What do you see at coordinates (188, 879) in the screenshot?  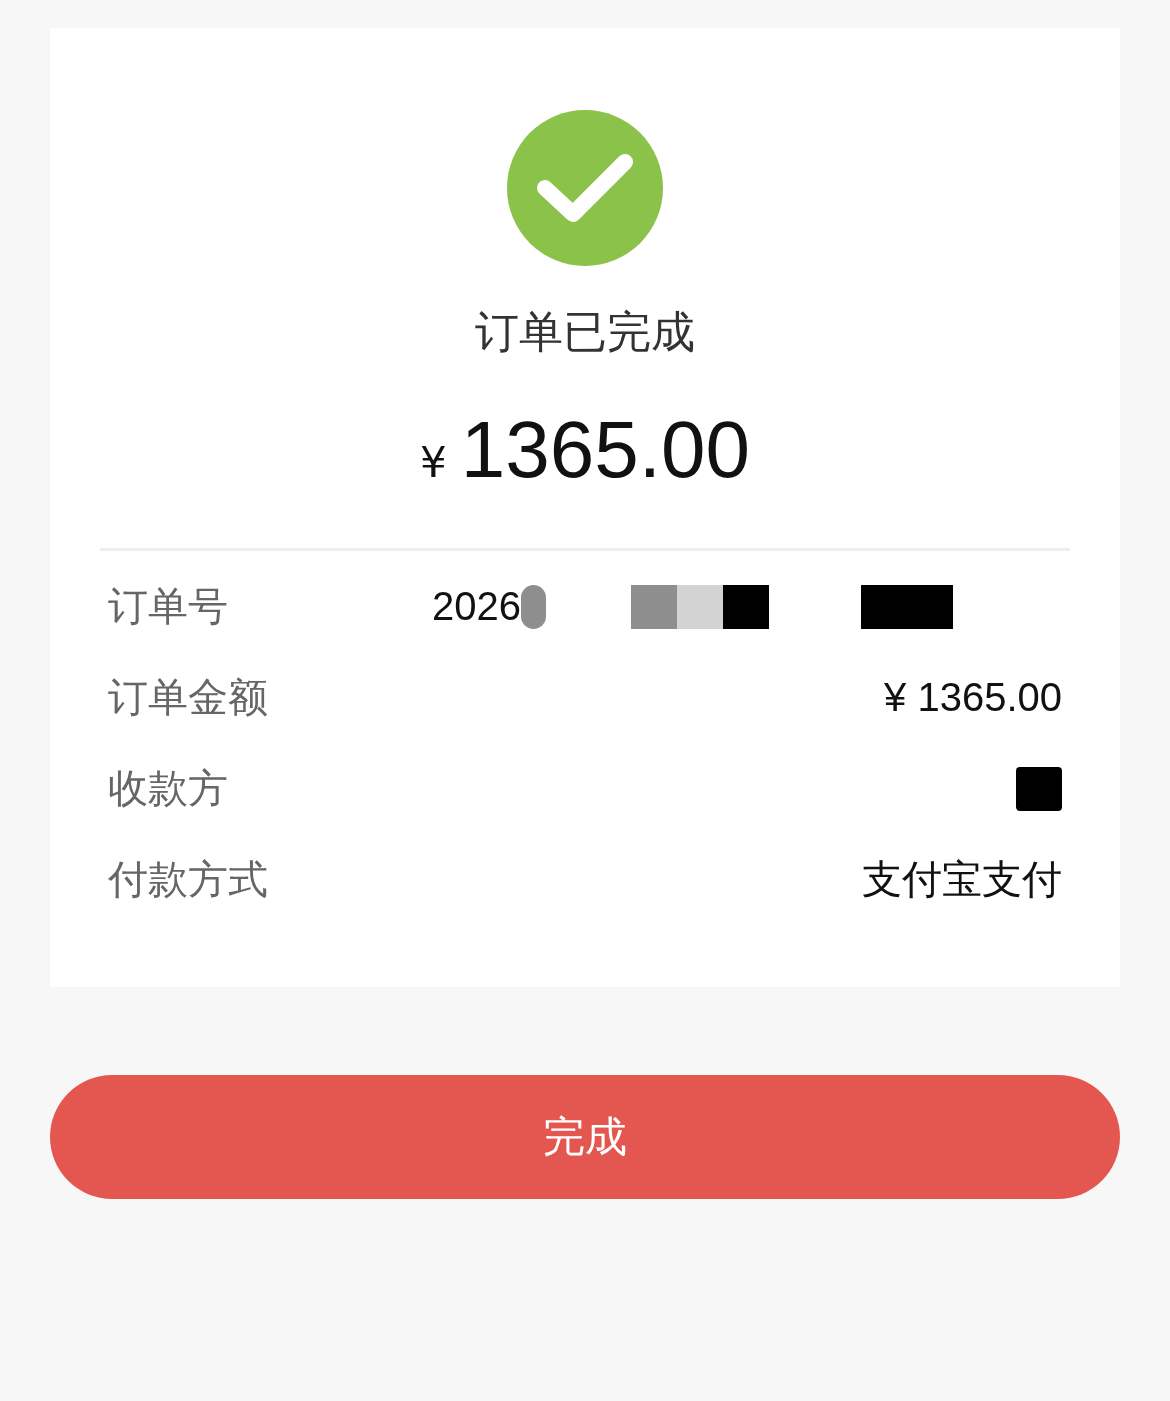 I see `detail-label: 付款方式` at bounding box center [188, 879].